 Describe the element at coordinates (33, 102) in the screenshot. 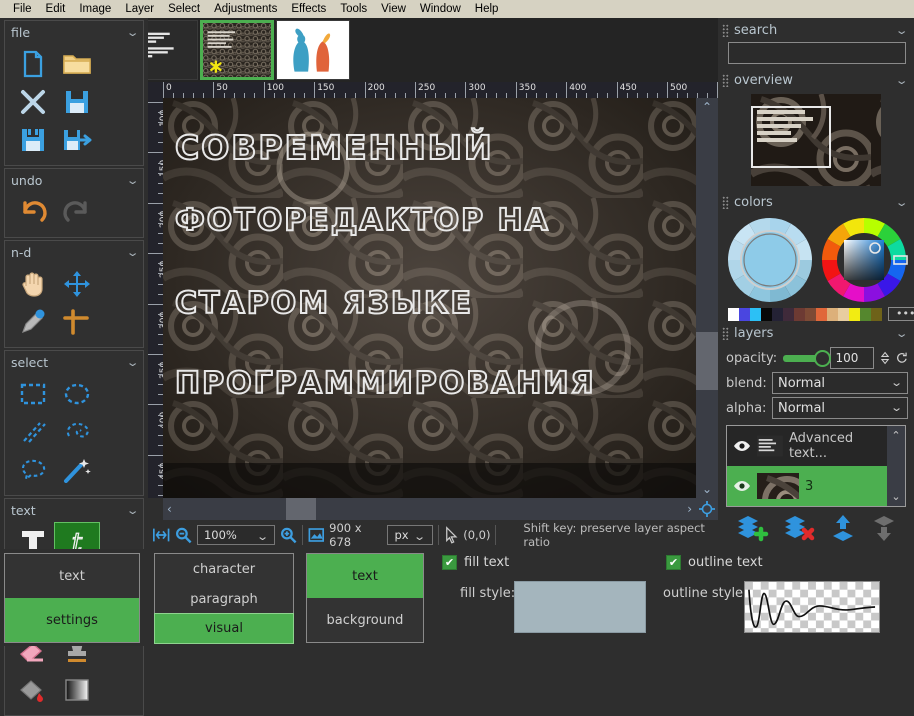

I see `close-x-icon` at that location.